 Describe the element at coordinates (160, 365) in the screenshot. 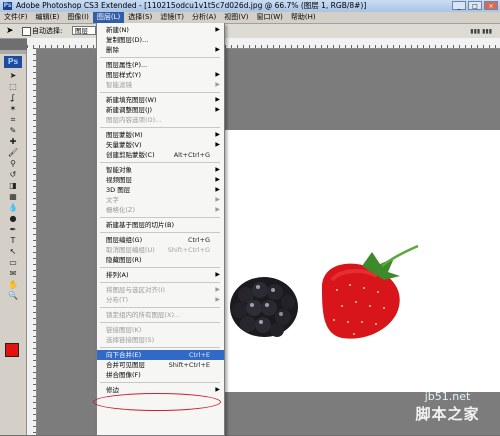

I see `menu-item: 合并可见图层 Shift+Ctrl+E` at that location.